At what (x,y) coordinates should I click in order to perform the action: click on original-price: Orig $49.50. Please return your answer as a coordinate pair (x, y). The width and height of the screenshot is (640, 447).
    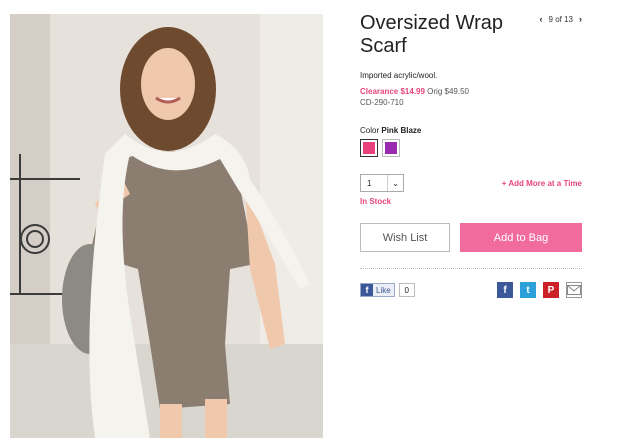
    Looking at the image, I should click on (448, 91).